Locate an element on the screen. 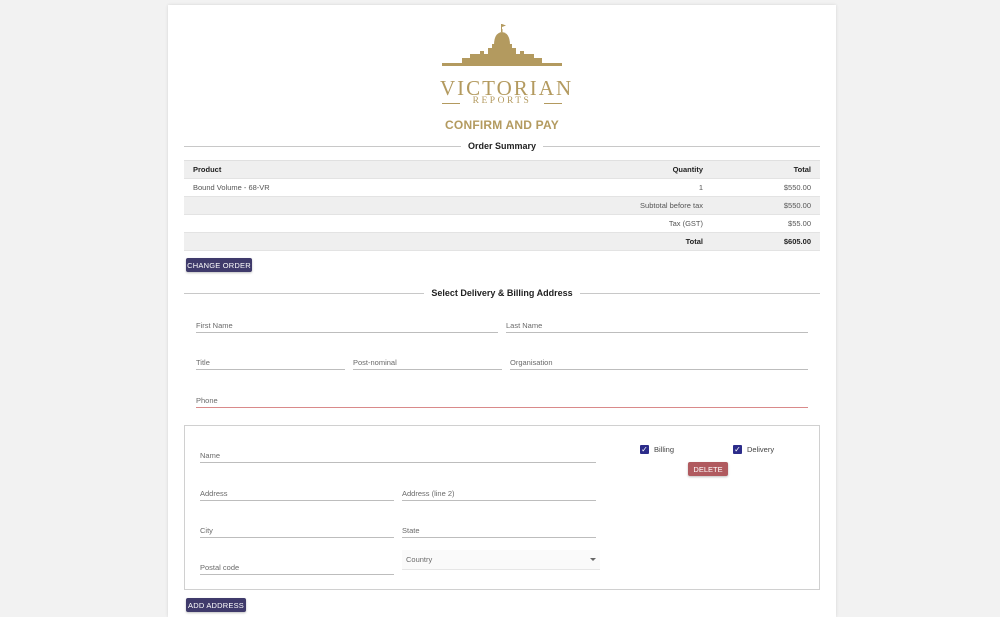  address-line1-field: Address is located at coordinates (297, 493).